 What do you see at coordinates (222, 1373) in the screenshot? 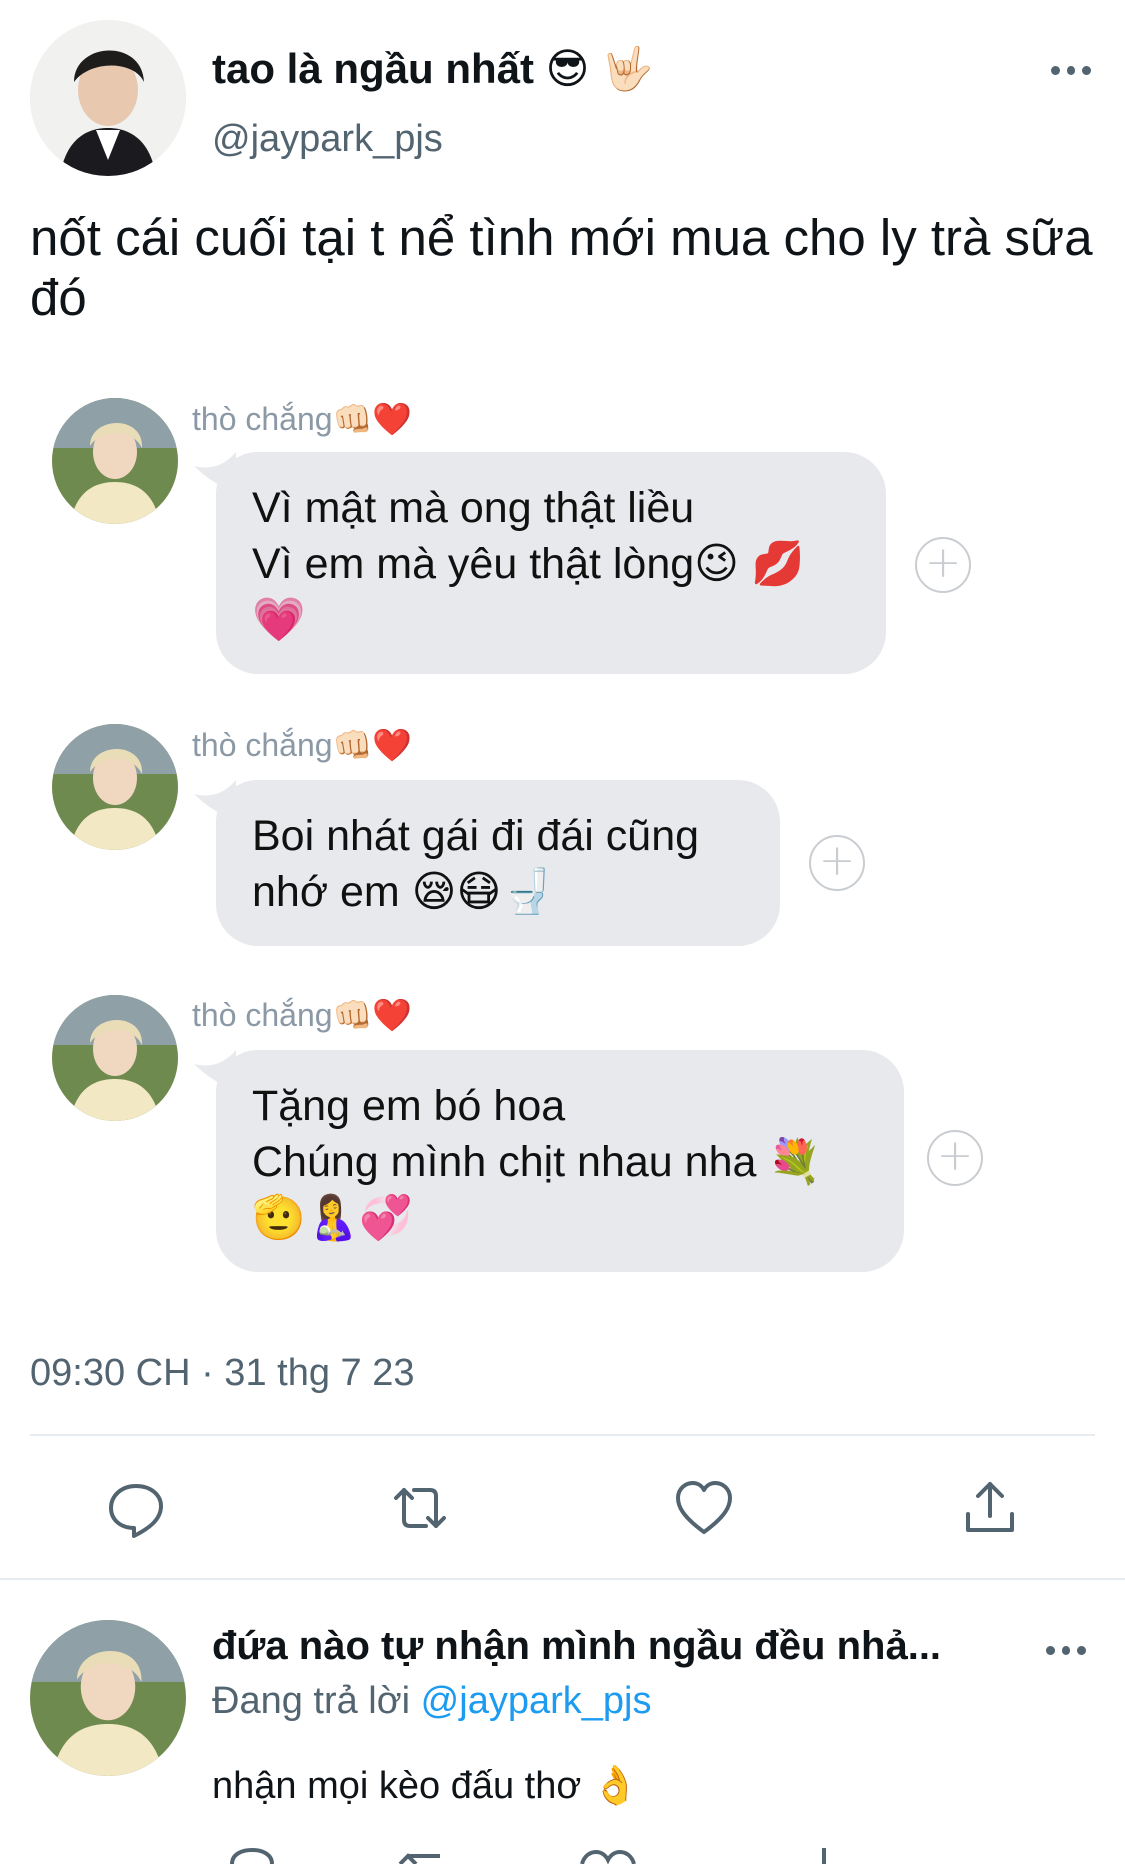
I see `tweet-timestamp: 09:30 CH · 31 thg 7 23` at bounding box center [222, 1373].